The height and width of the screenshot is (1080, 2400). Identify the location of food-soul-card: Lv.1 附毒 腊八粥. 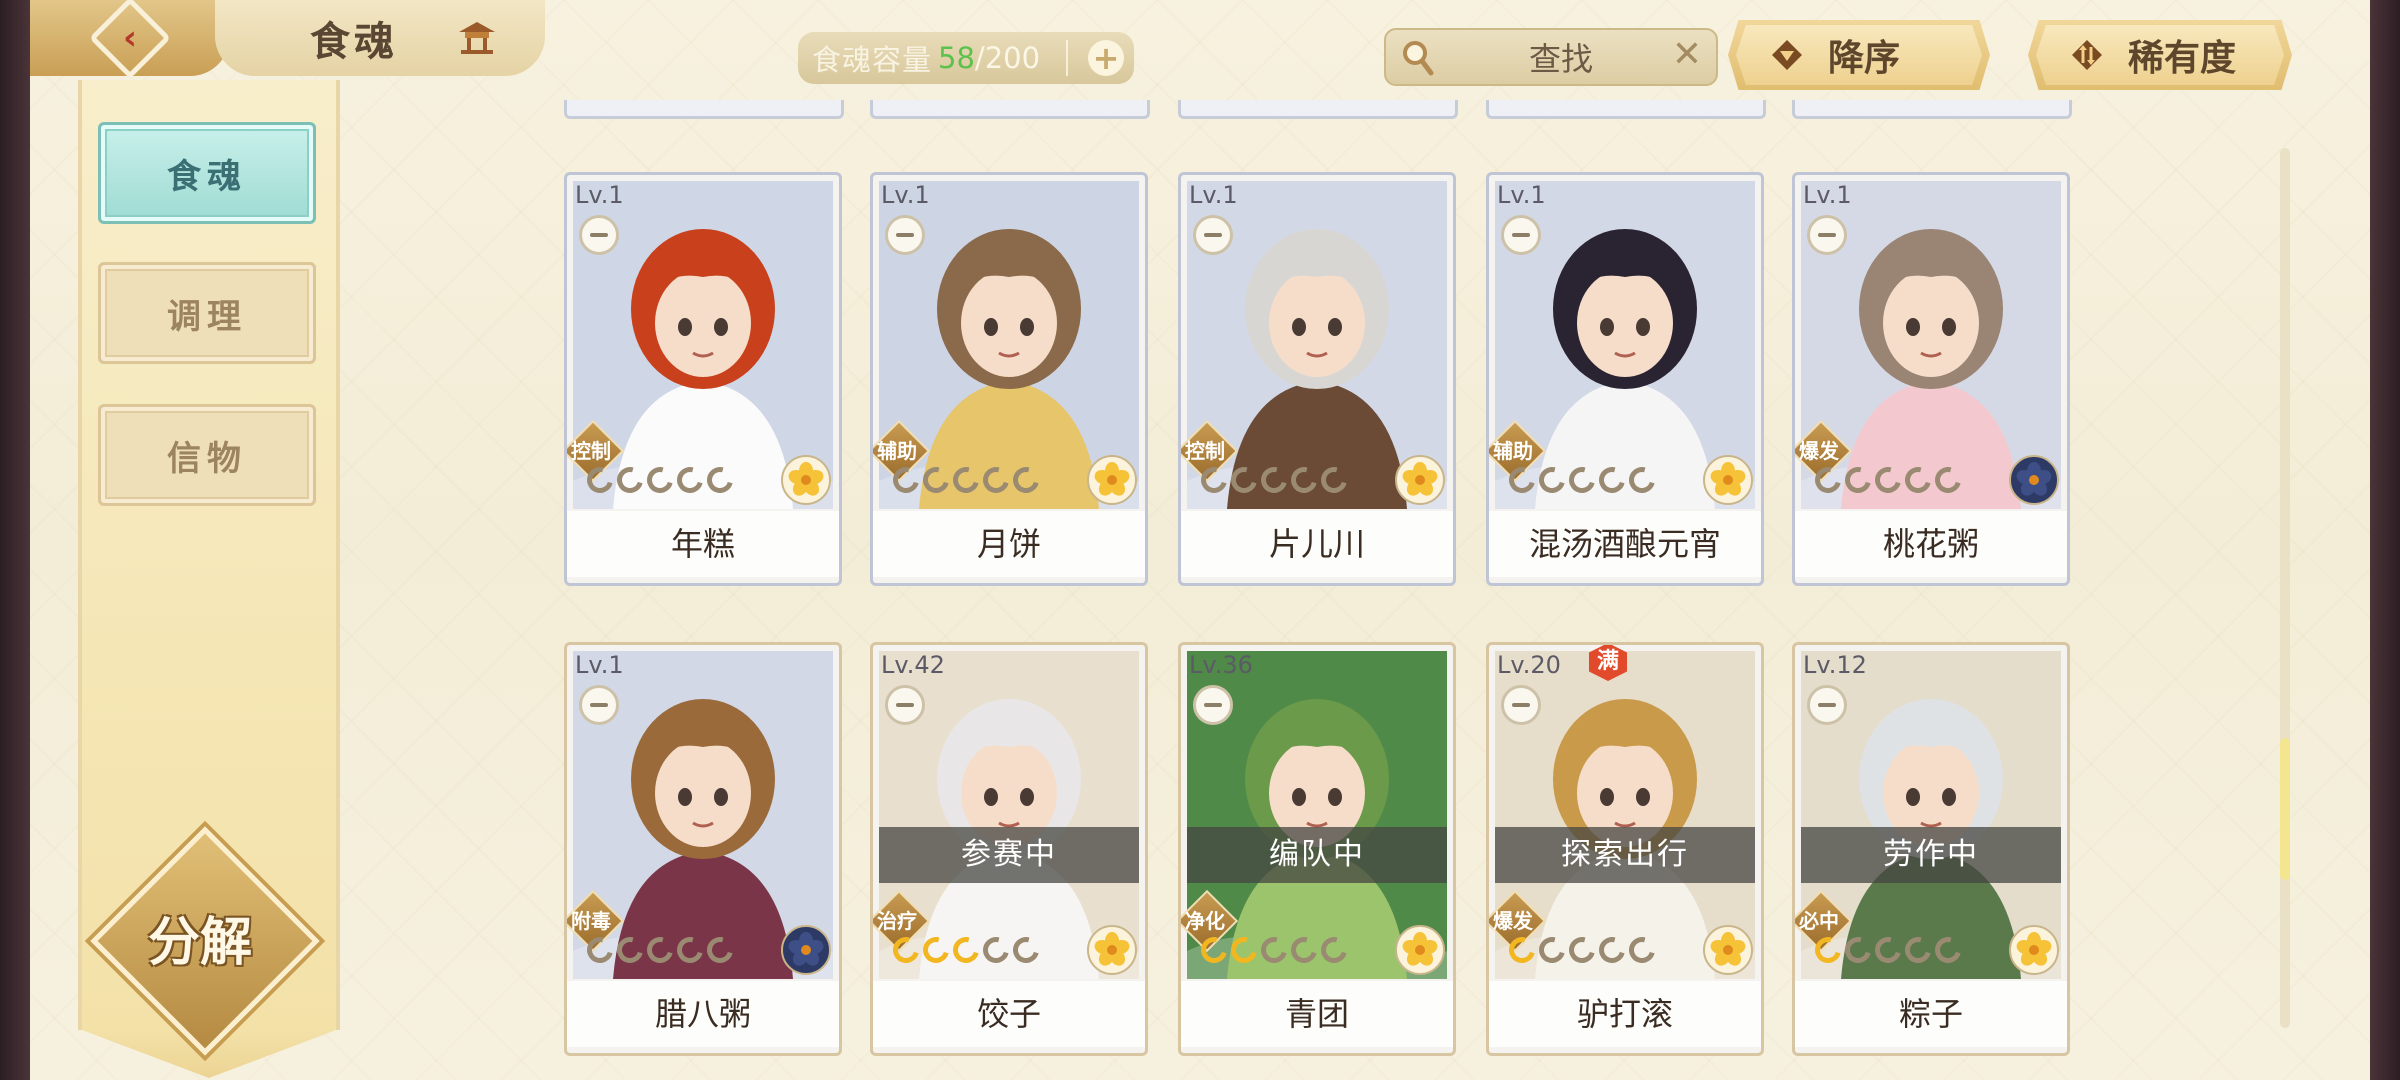
(703, 849).